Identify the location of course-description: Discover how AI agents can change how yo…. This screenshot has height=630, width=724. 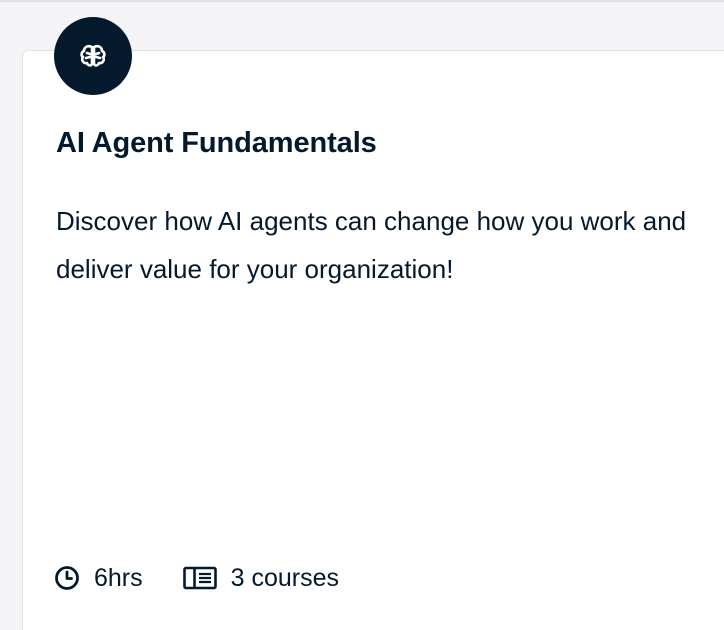
(371, 245).